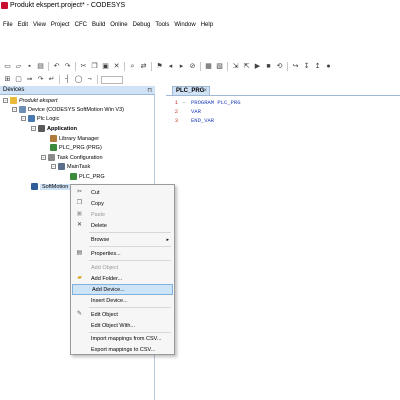 The height and width of the screenshot is (400, 400). I want to click on contact-icon: ┤, so click(67, 79).